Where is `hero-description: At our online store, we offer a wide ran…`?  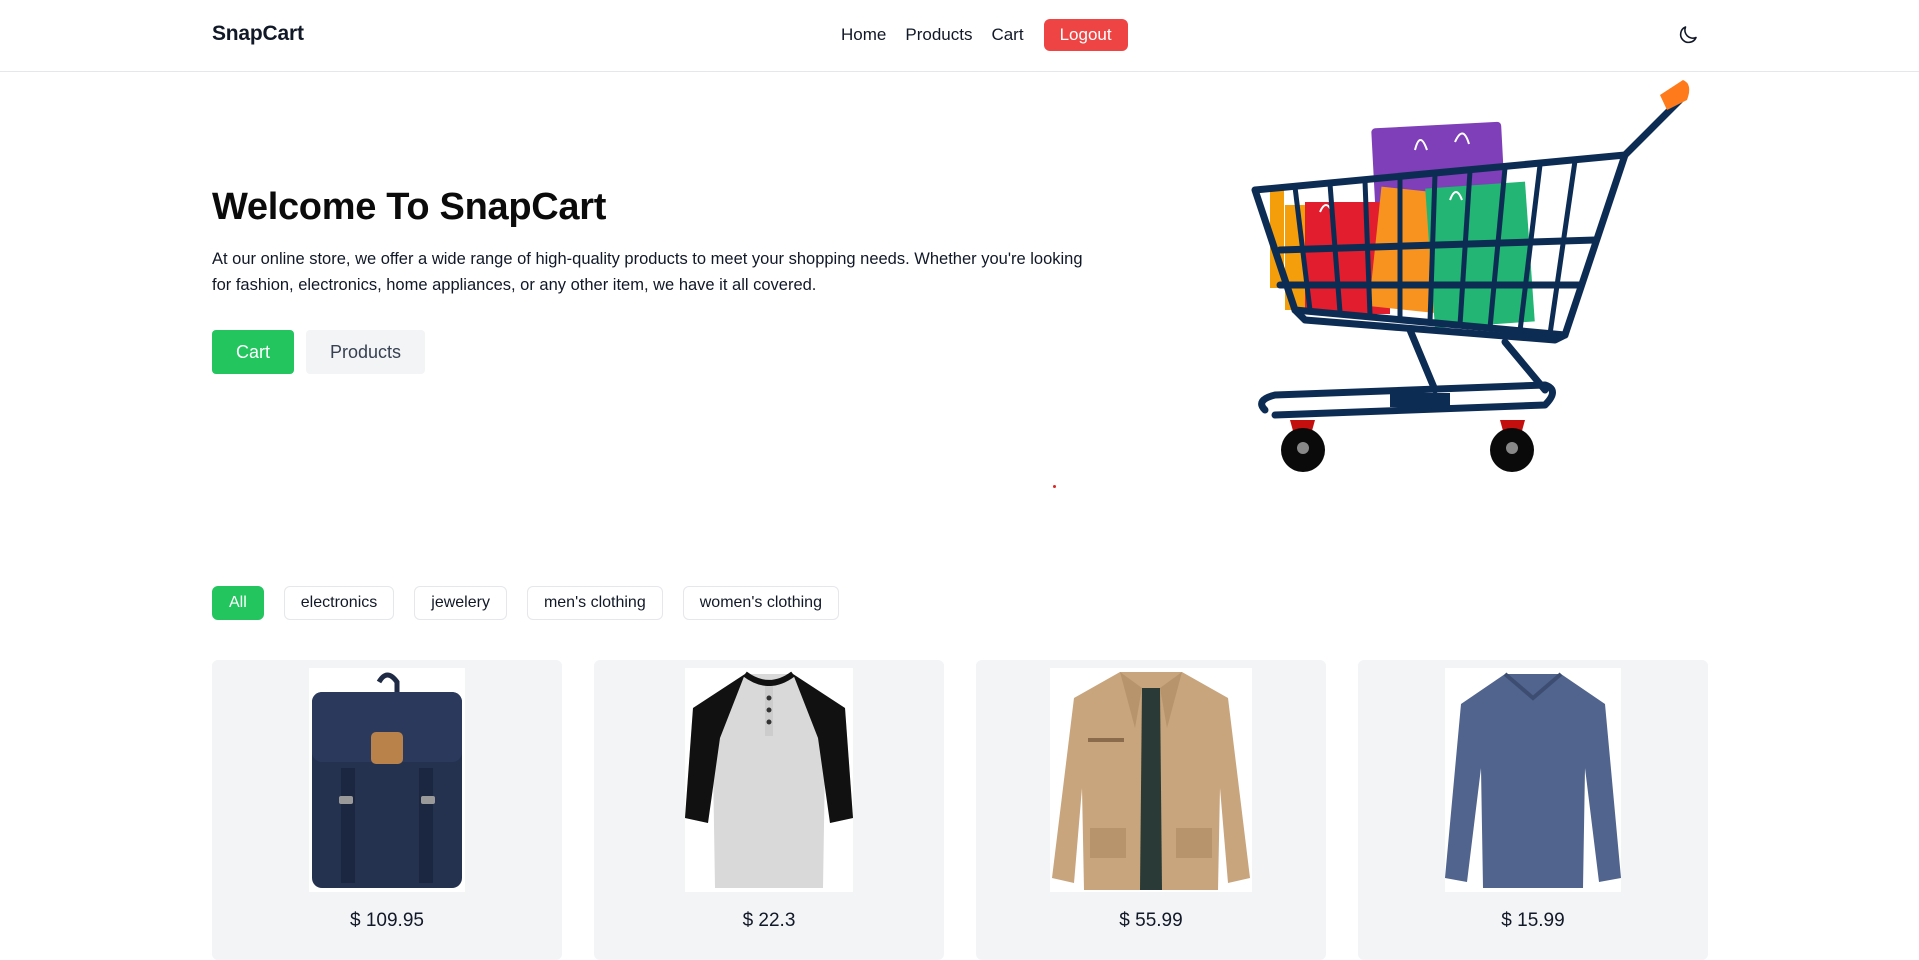
hero-description: At our online store, we offer a wide ran… is located at coordinates (647, 272).